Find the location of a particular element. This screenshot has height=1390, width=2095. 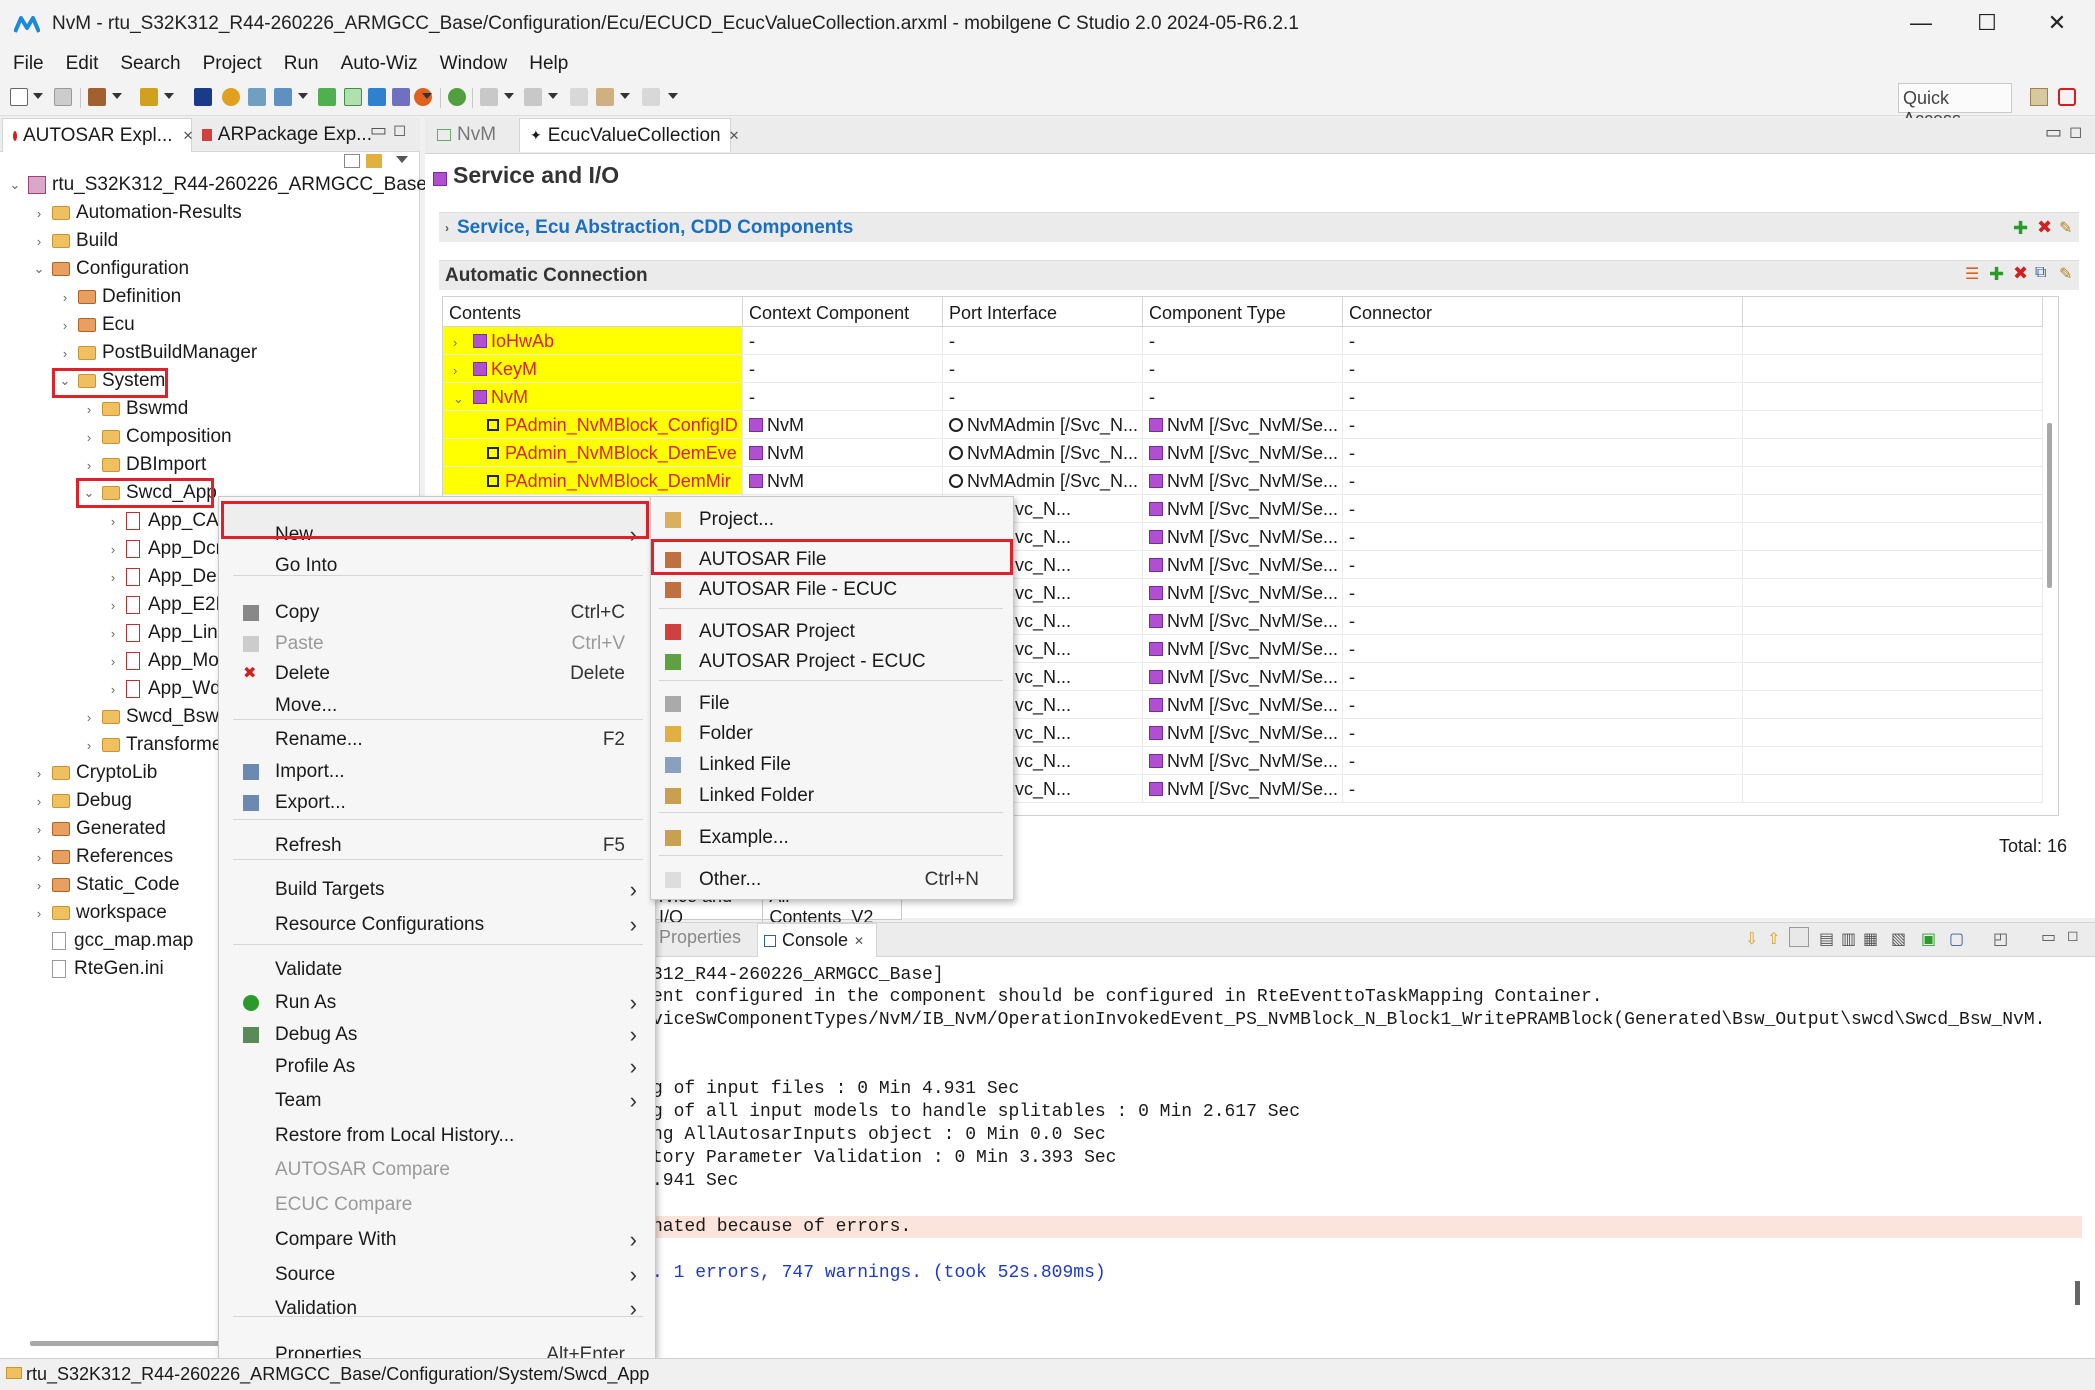

menu-item-validate: Validate is located at coordinates (437, 970).